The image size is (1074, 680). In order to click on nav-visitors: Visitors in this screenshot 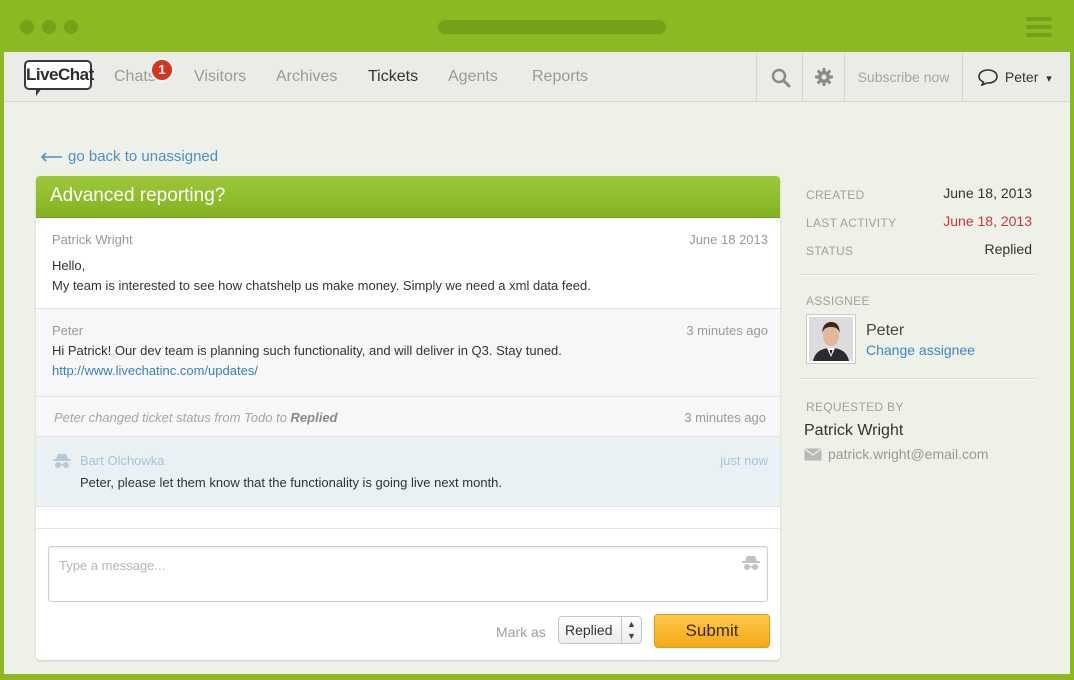, I will do `click(220, 77)`.